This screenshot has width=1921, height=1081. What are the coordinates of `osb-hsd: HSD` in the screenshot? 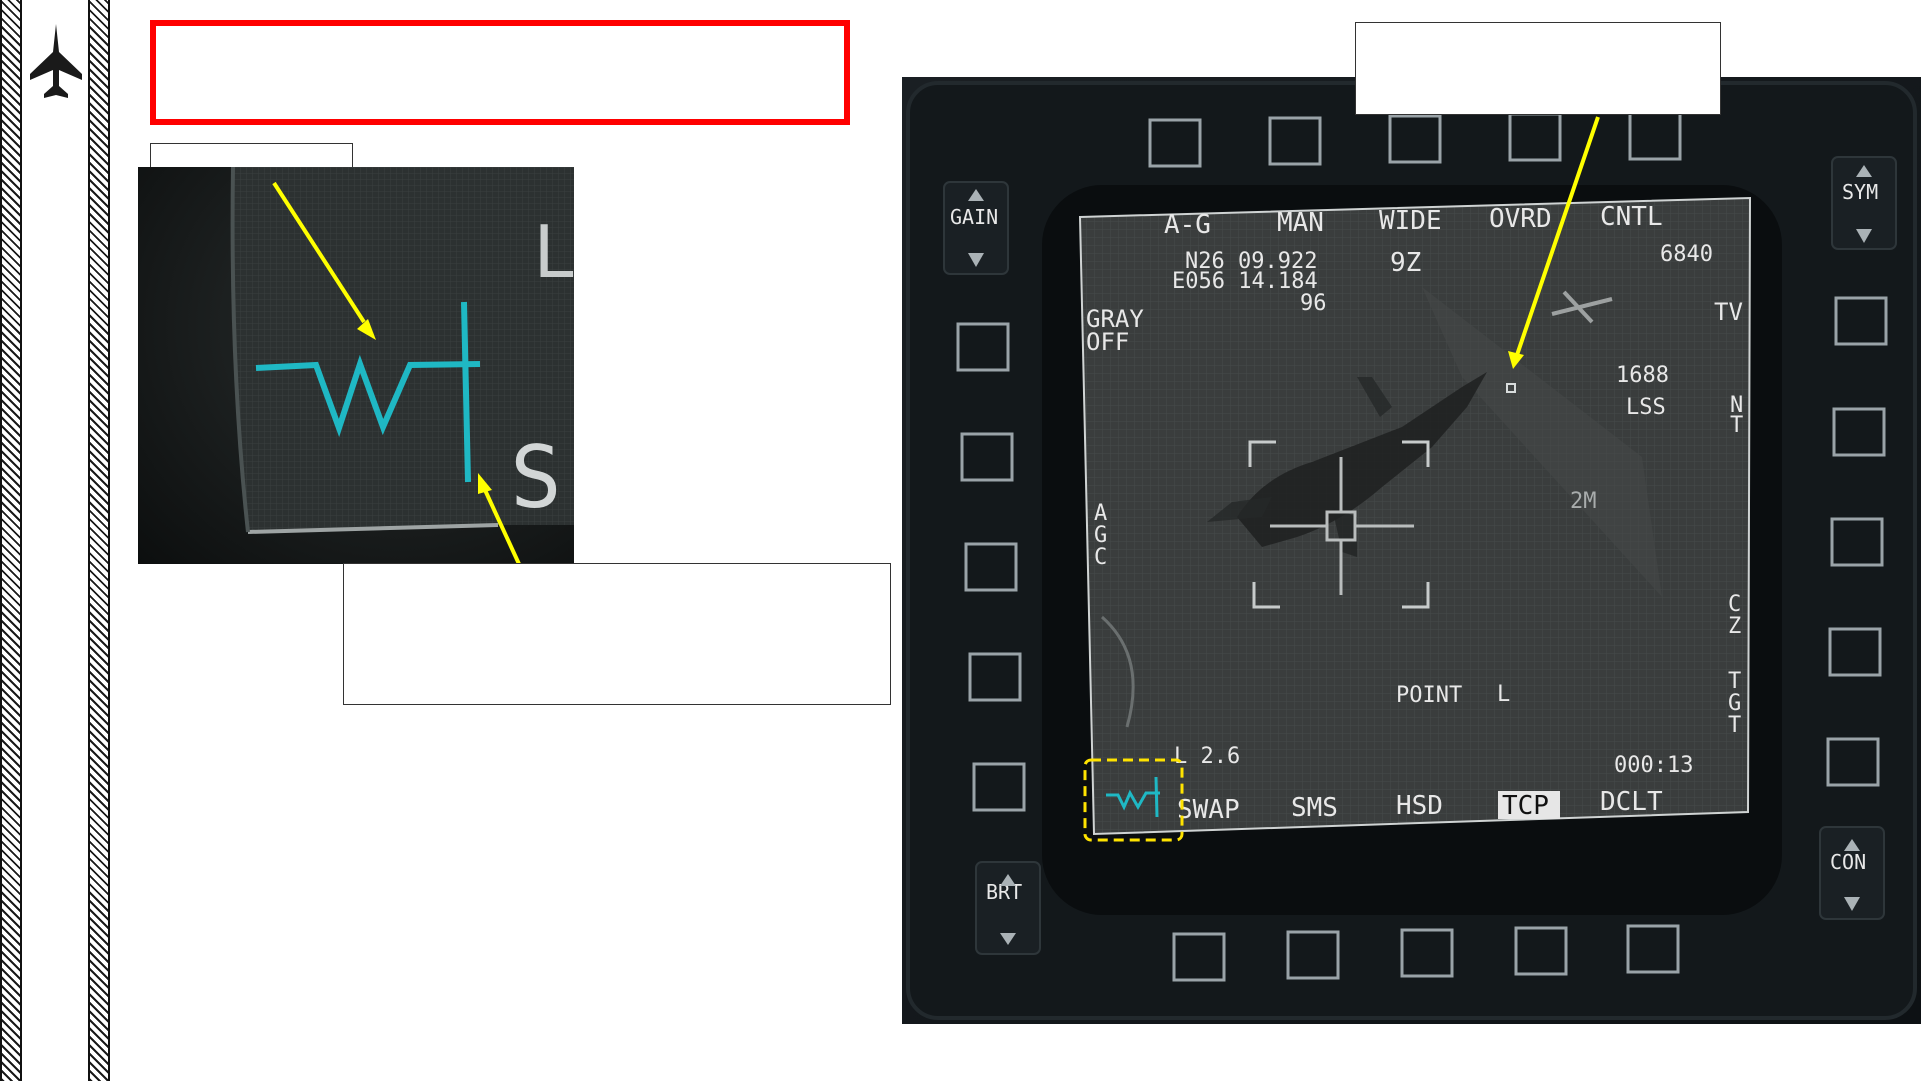 It's located at (1419, 806).